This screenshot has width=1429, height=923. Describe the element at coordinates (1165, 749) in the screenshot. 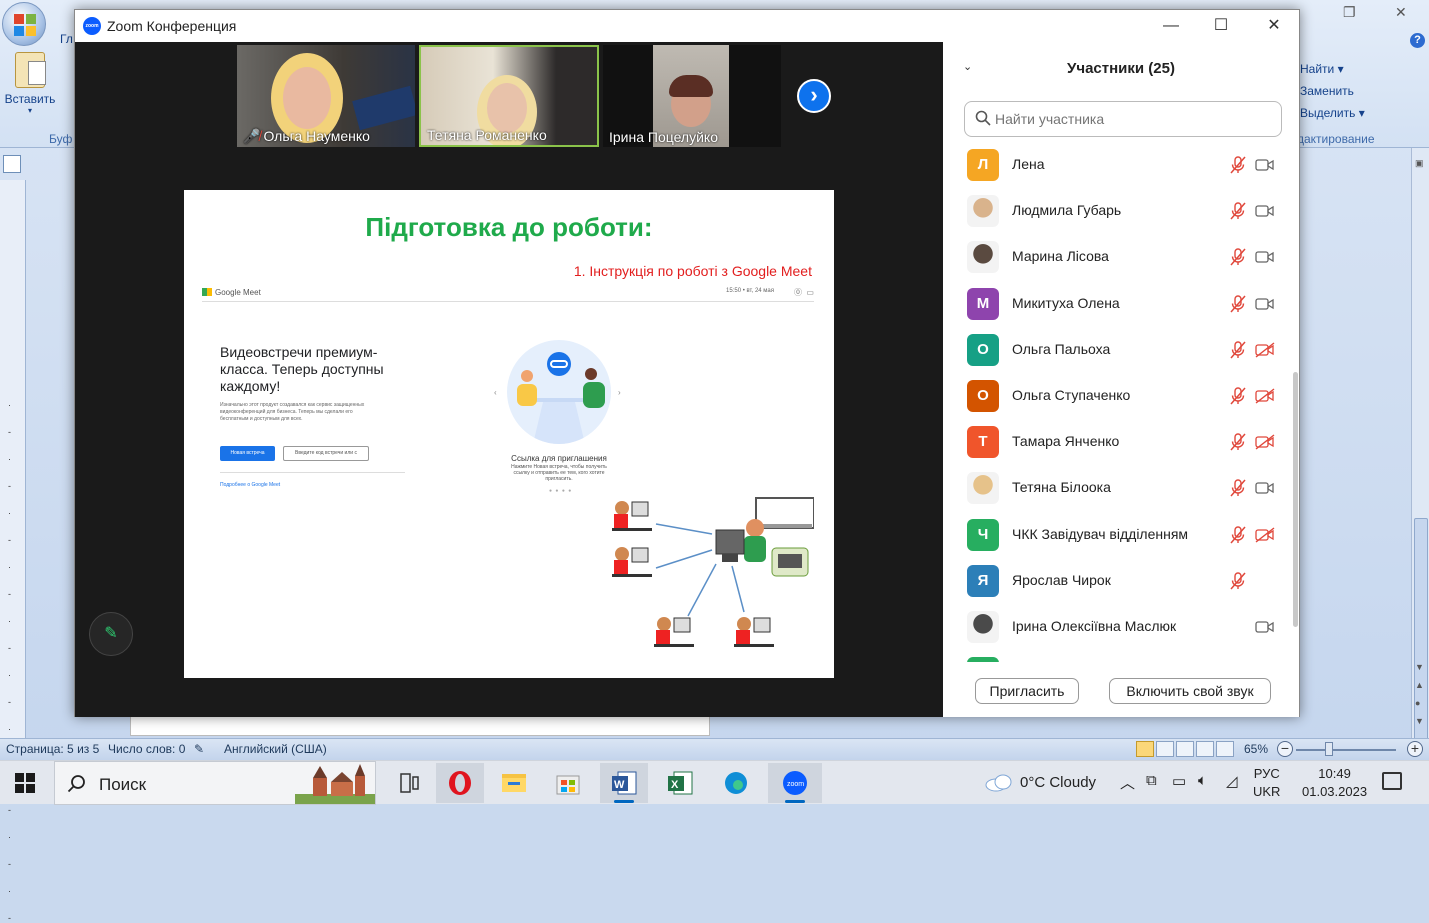

I see `reading-layout-button` at that location.